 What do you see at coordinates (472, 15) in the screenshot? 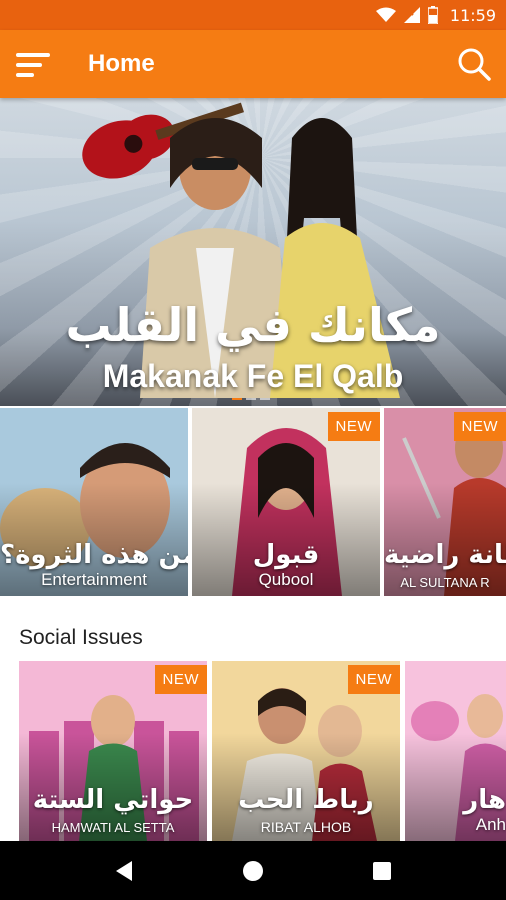
I see `clock: 11:59` at bounding box center [472, 15].